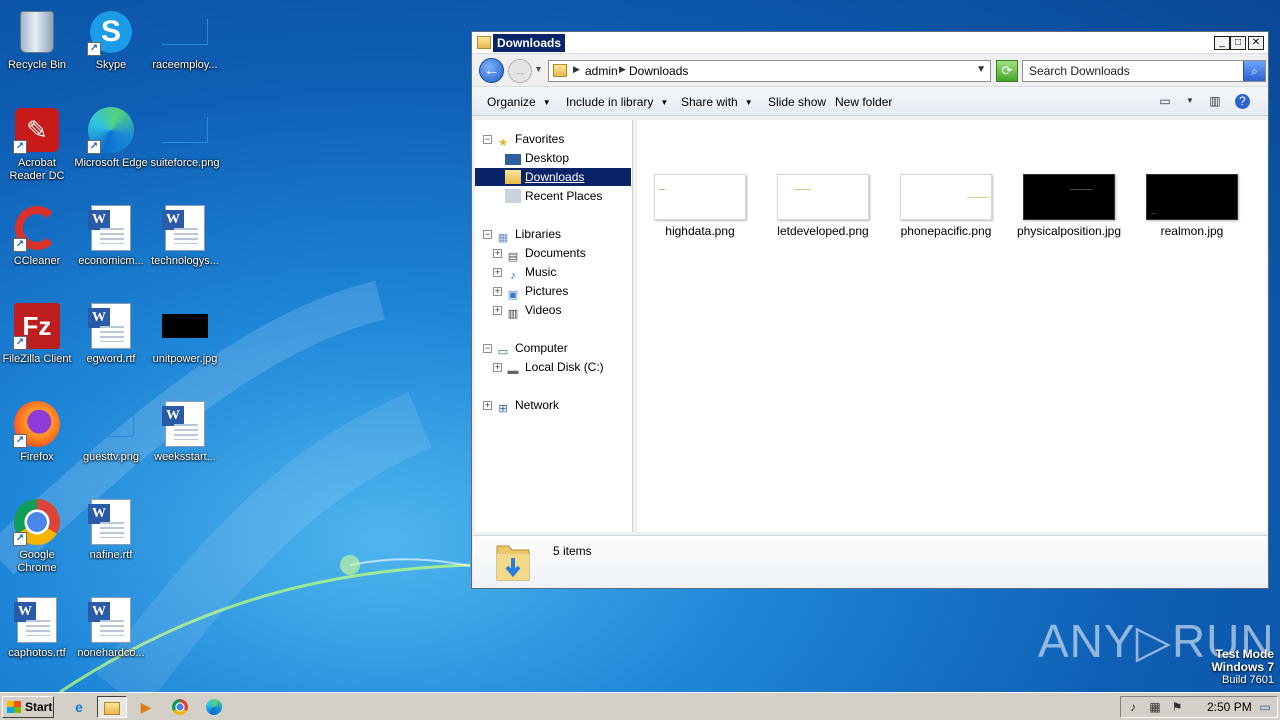  What do you see at coordinates (37, 40) in the screenshot?
I see `desktop-icon-recycle-bin: Recycle Bin` at bounding box center [37, 40].